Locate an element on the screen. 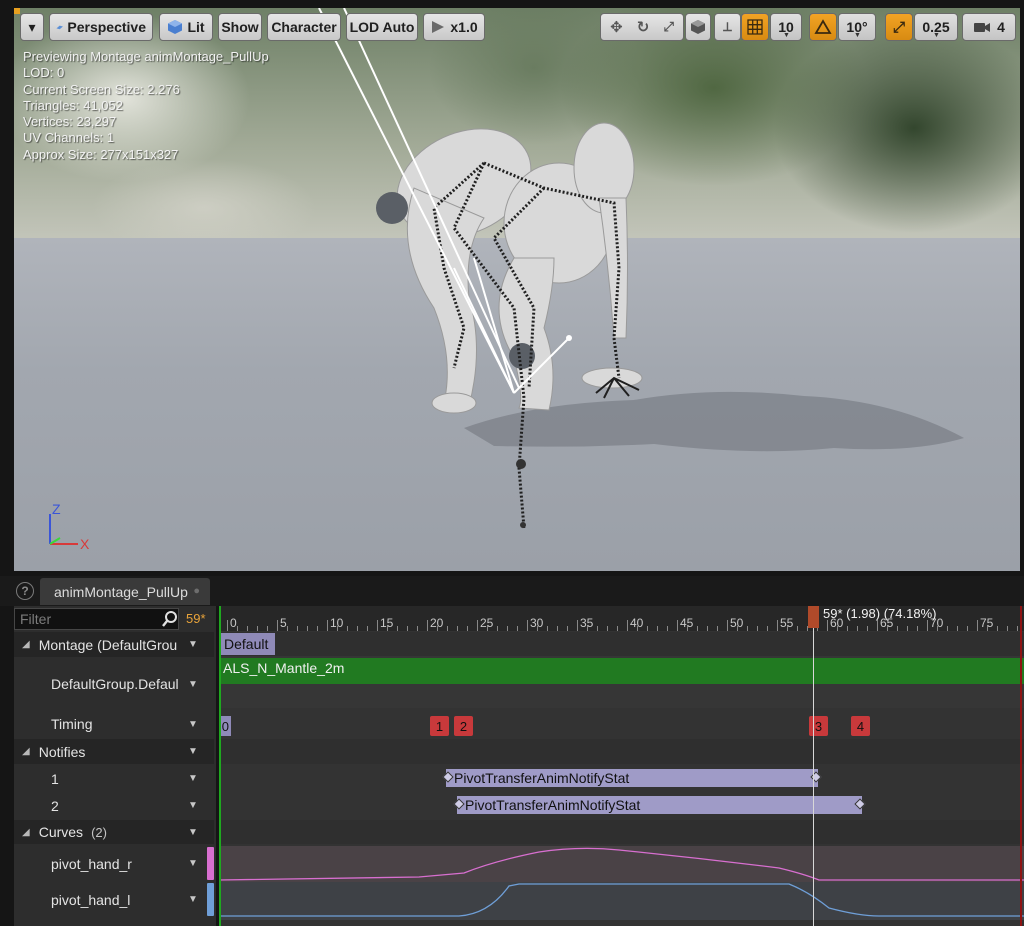  world-button is located at coordinates (698, 27).